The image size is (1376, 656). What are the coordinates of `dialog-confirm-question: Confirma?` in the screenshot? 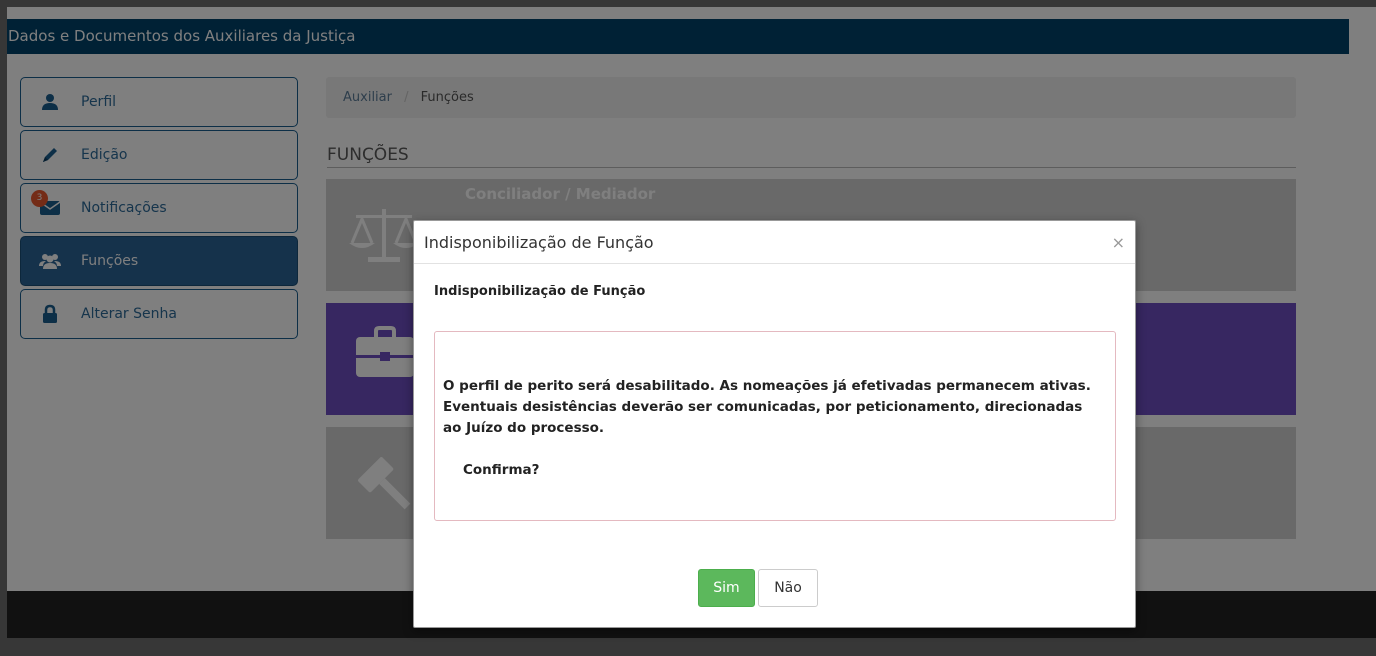 It's located at (501, 470).